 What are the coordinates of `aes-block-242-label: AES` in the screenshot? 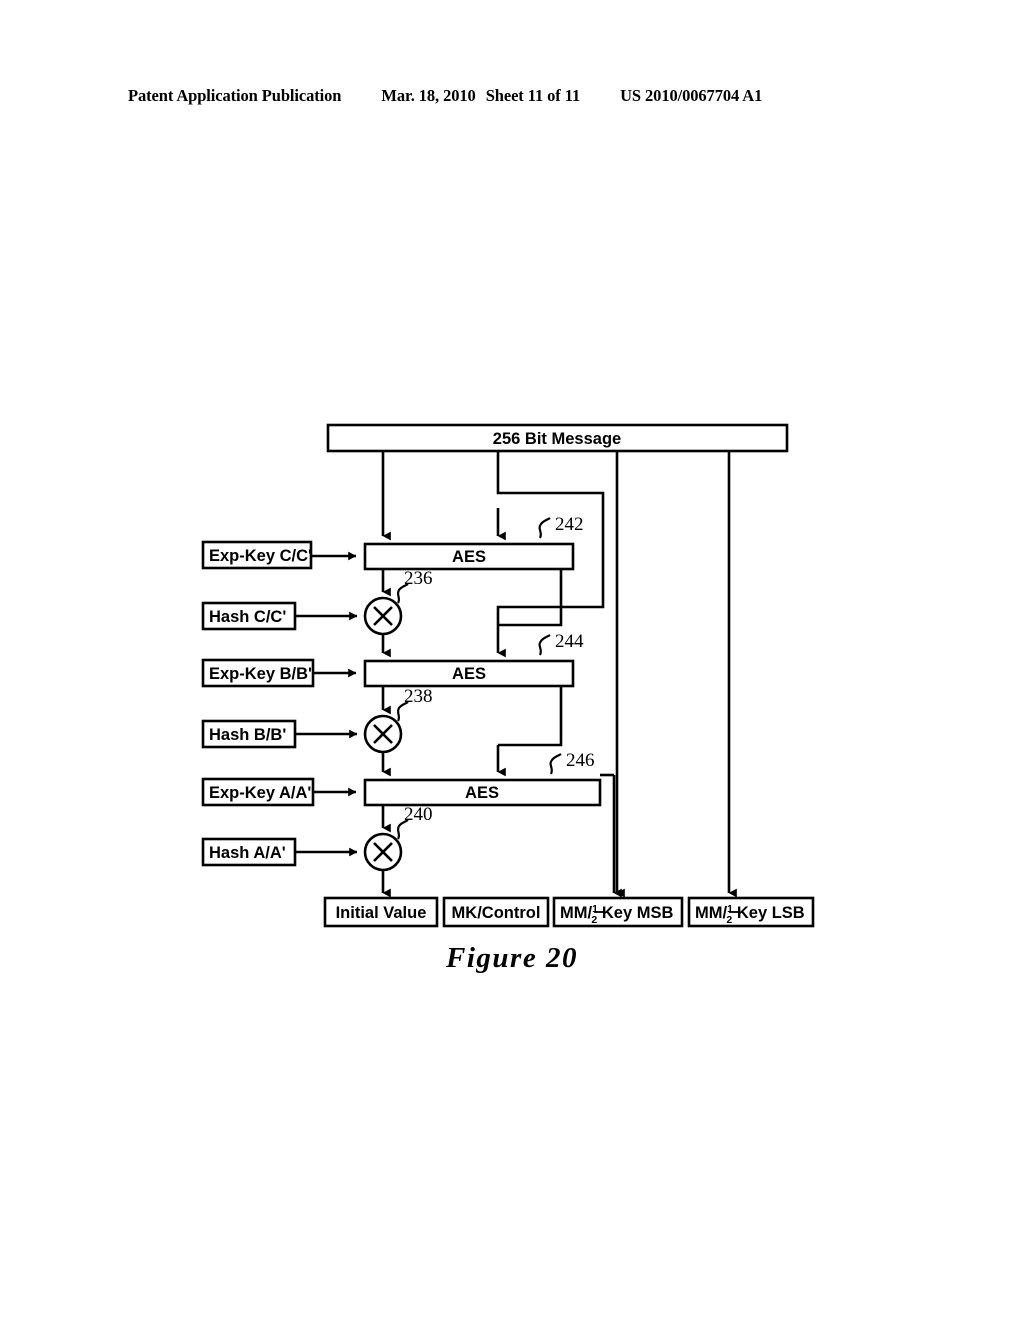 It's located at (469, 557).